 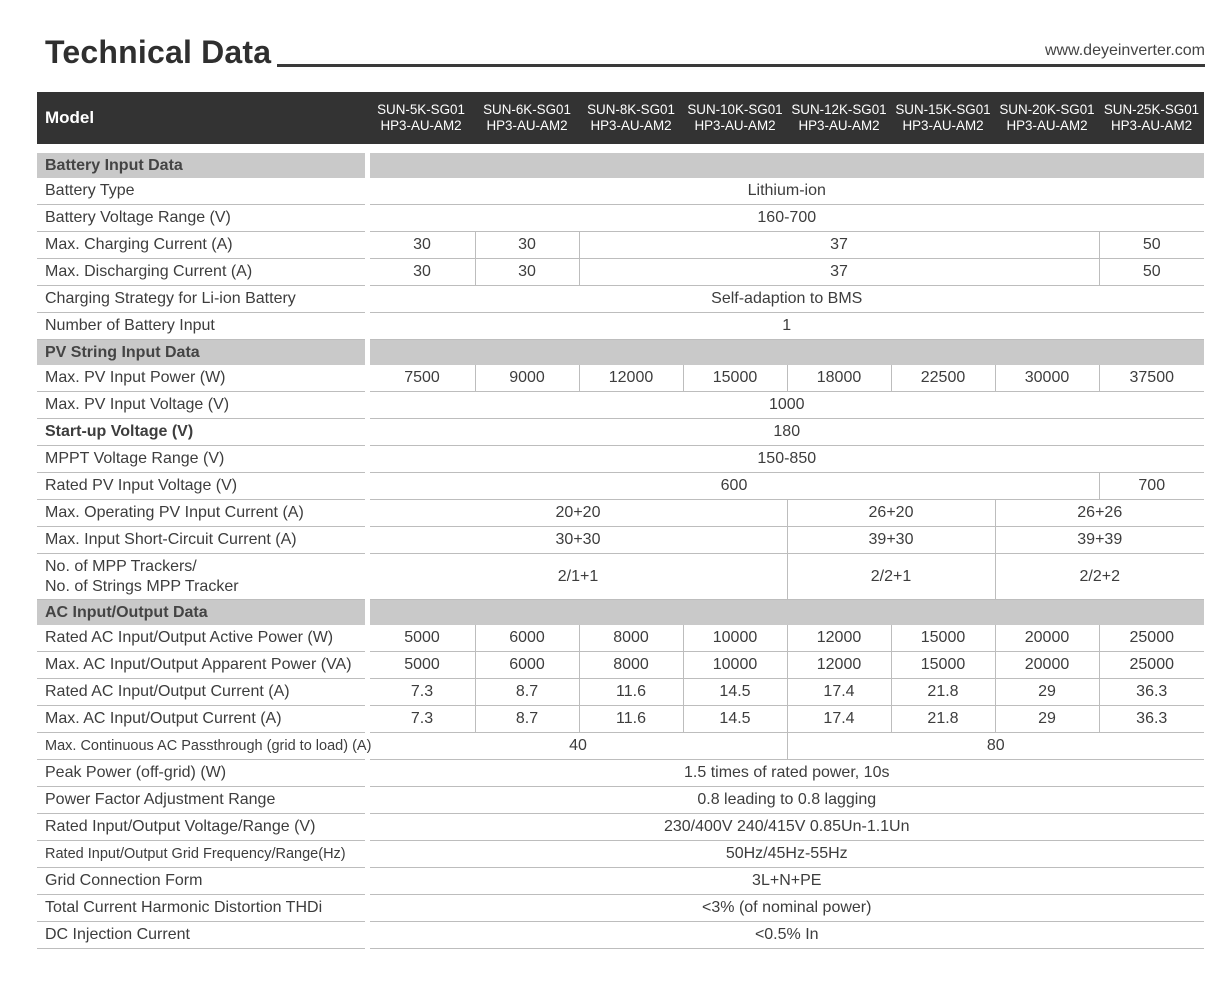 What do you see at coordinates (419, 378) in the screenshot?
I see `spec-value: 7500` at bounding box center [419, 378].